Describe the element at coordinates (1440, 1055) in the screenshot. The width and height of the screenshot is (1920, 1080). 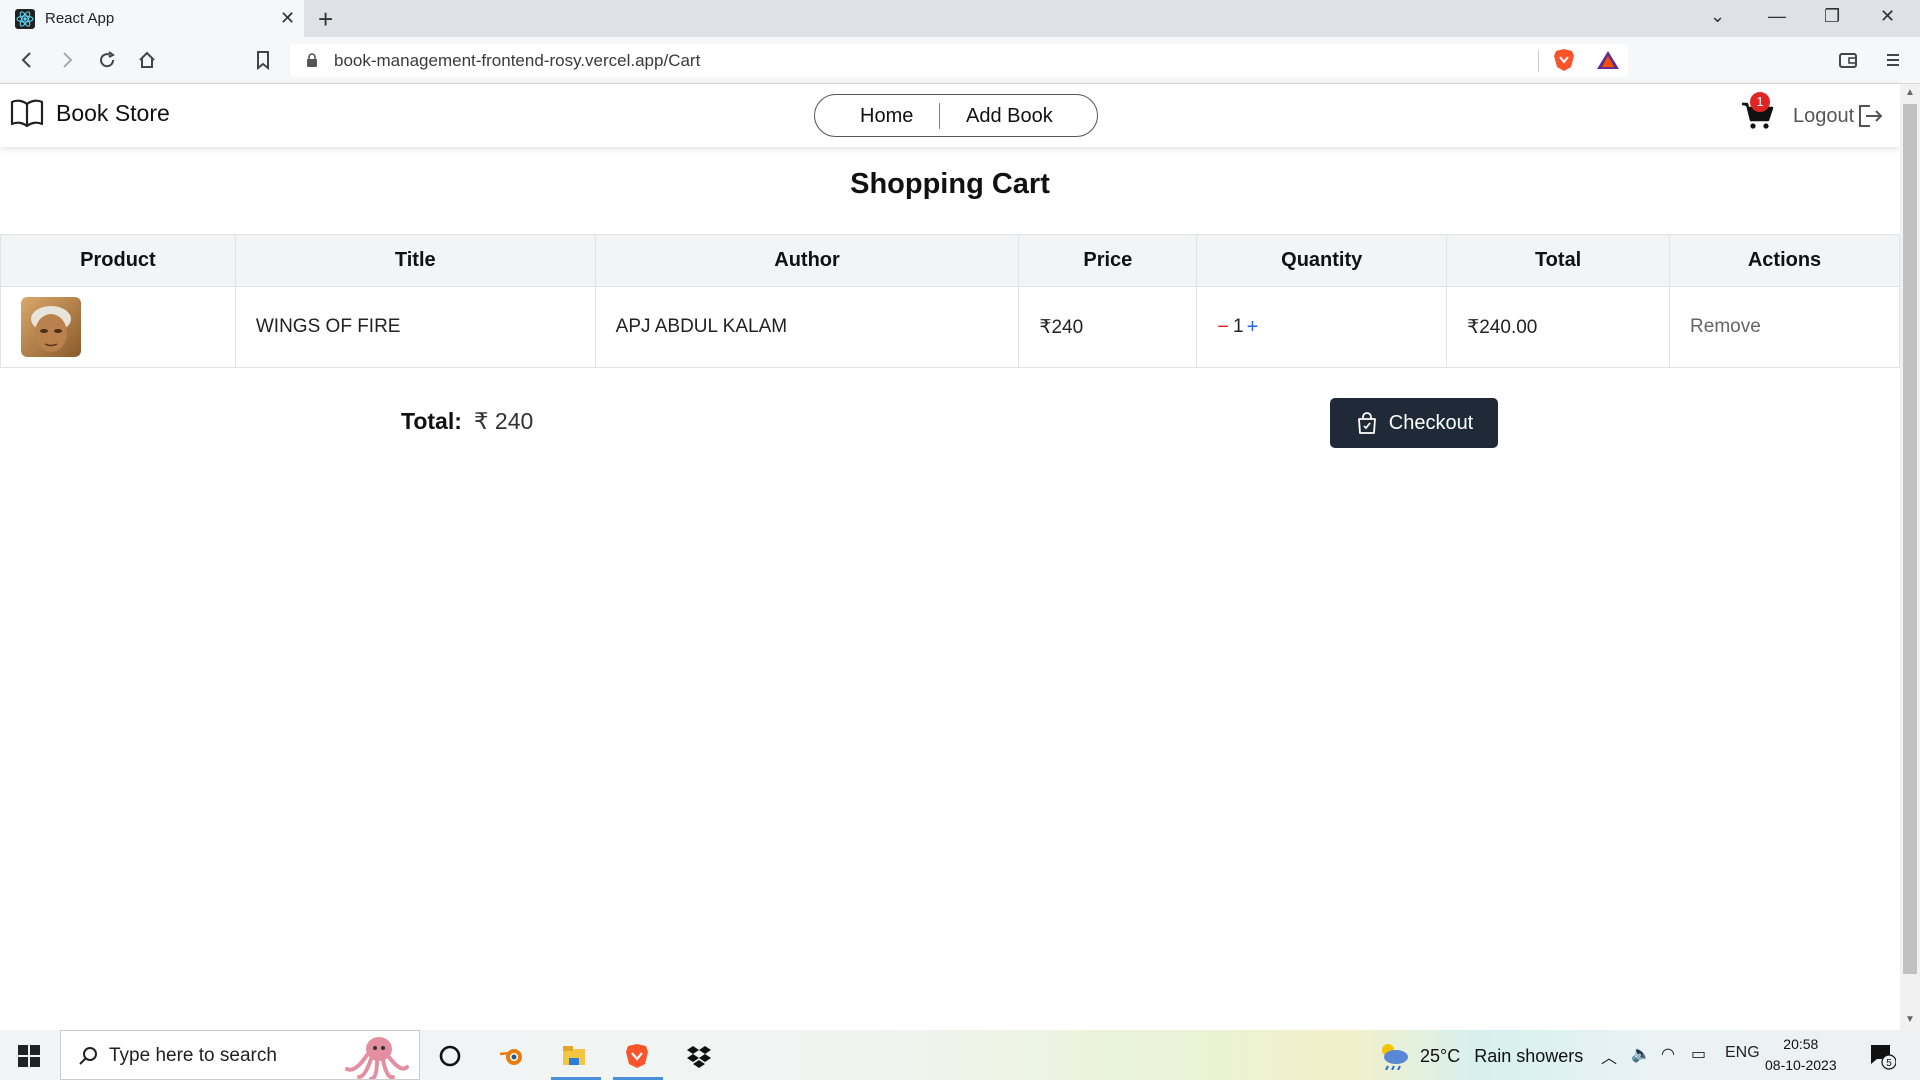
I see `weather-temperature: 25°C` at that location.